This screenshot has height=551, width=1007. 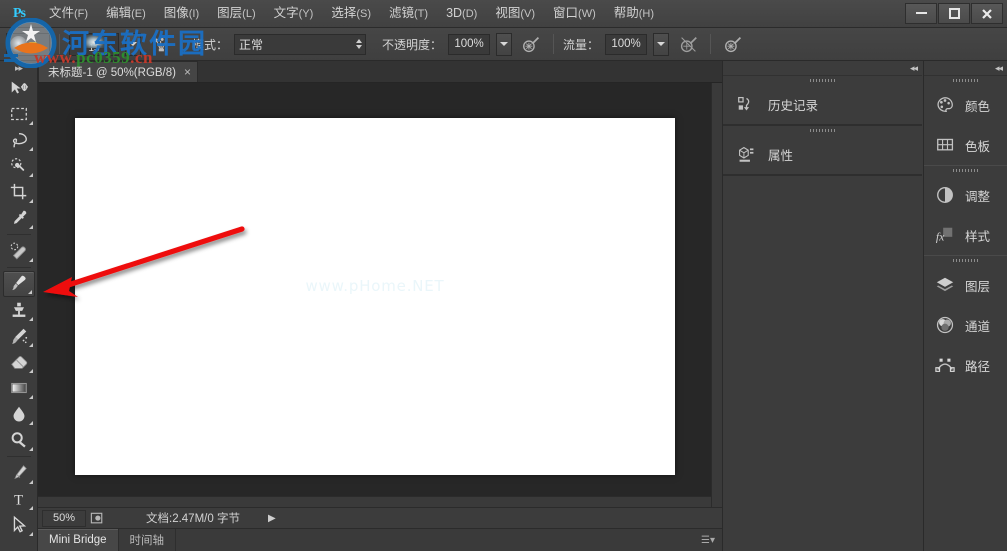 What do you see at coordinates (294, 13) in the screenshot?
I see `menu-item-4: 文字(Y)` at bounding box center [294, 13].